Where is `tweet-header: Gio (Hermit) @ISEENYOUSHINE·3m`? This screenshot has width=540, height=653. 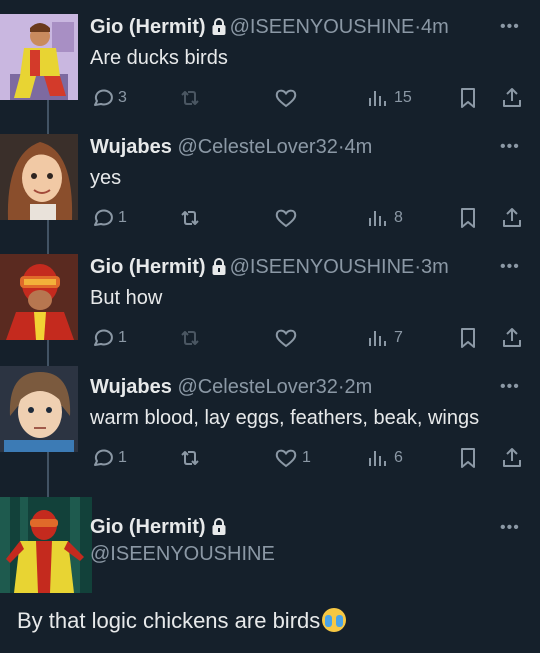 tweet-header: Gio (Hermit) @ISEENYOUSHINE·3m is located at coordinates (269, 268).